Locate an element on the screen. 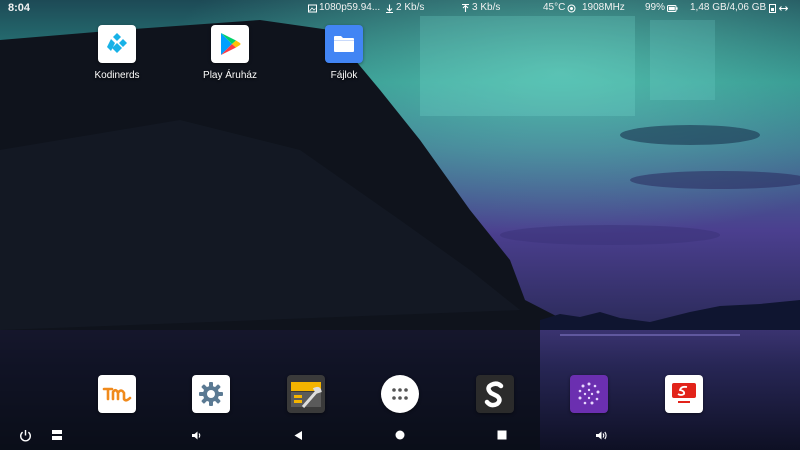  tm-app-icon is located at coordinates (117, 394).